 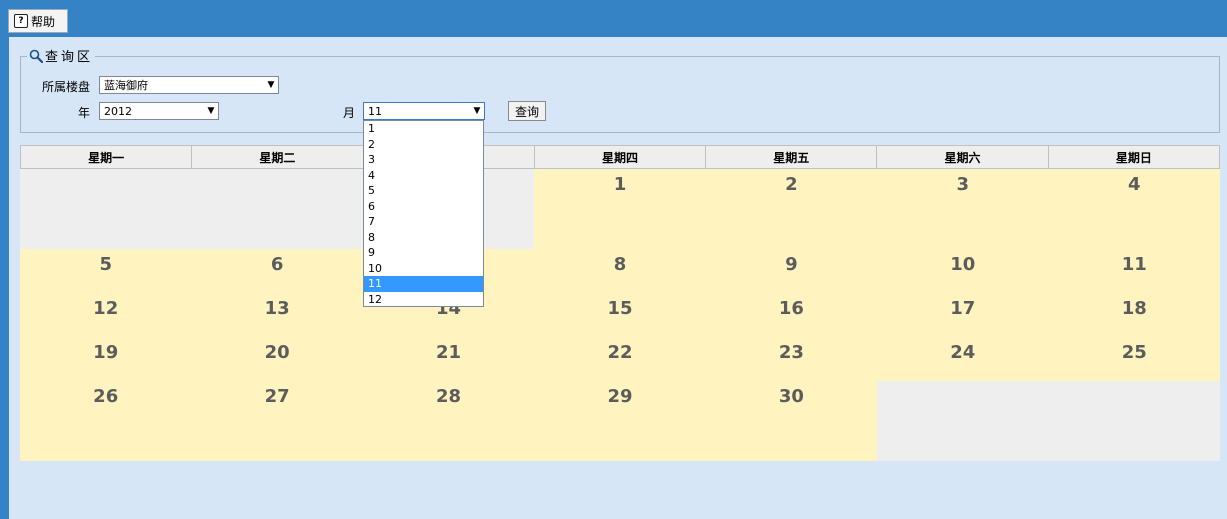 I want to click on month-option: 11, so click(x=423, y=284).